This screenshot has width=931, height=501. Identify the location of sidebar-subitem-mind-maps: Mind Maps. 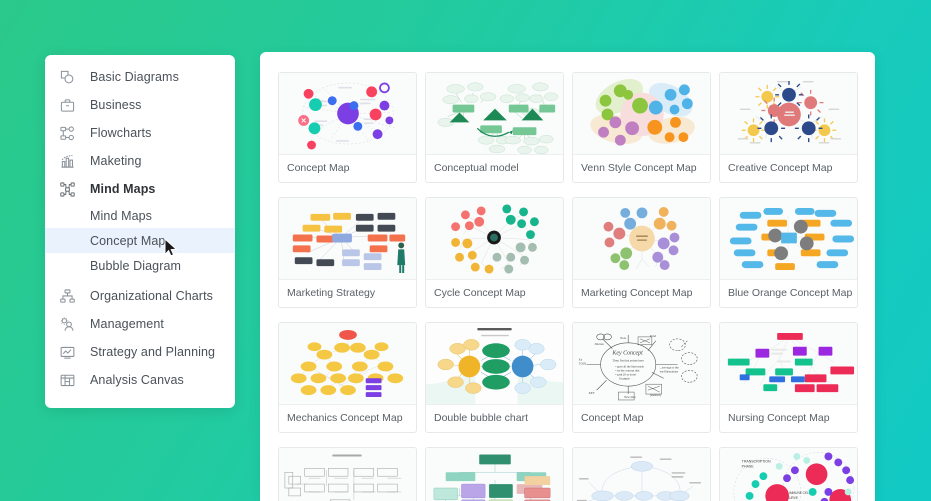
(140, 215).